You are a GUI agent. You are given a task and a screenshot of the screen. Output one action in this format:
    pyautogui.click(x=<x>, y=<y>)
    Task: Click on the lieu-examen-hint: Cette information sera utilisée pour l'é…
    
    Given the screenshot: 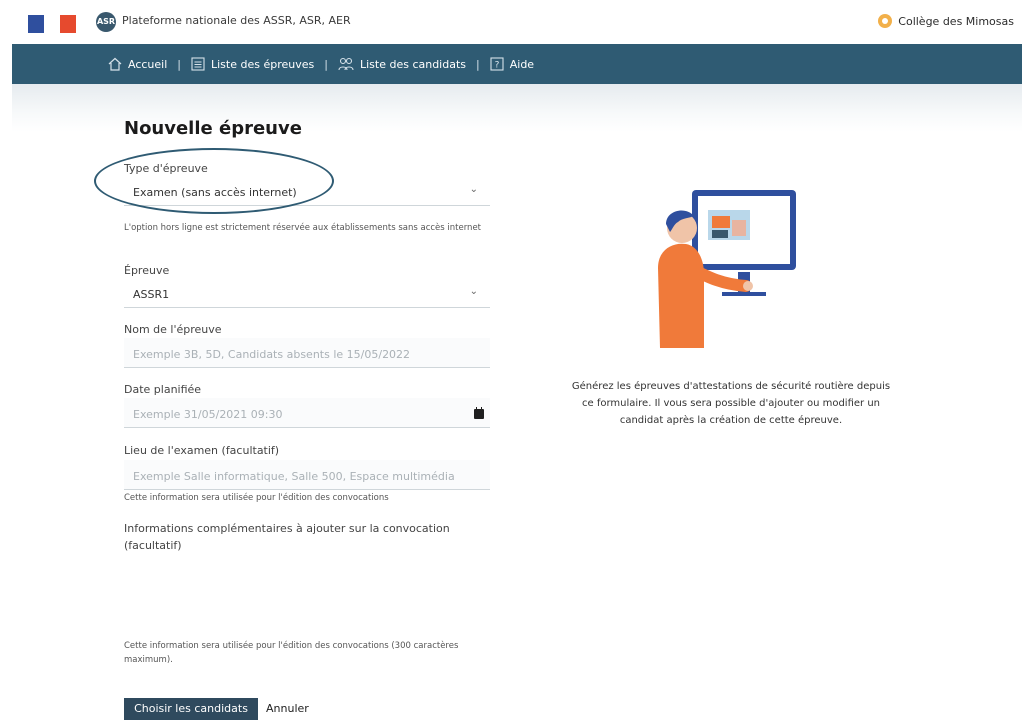 What is the action you would take?
    pyautogui.click(x=256, y=498)
    